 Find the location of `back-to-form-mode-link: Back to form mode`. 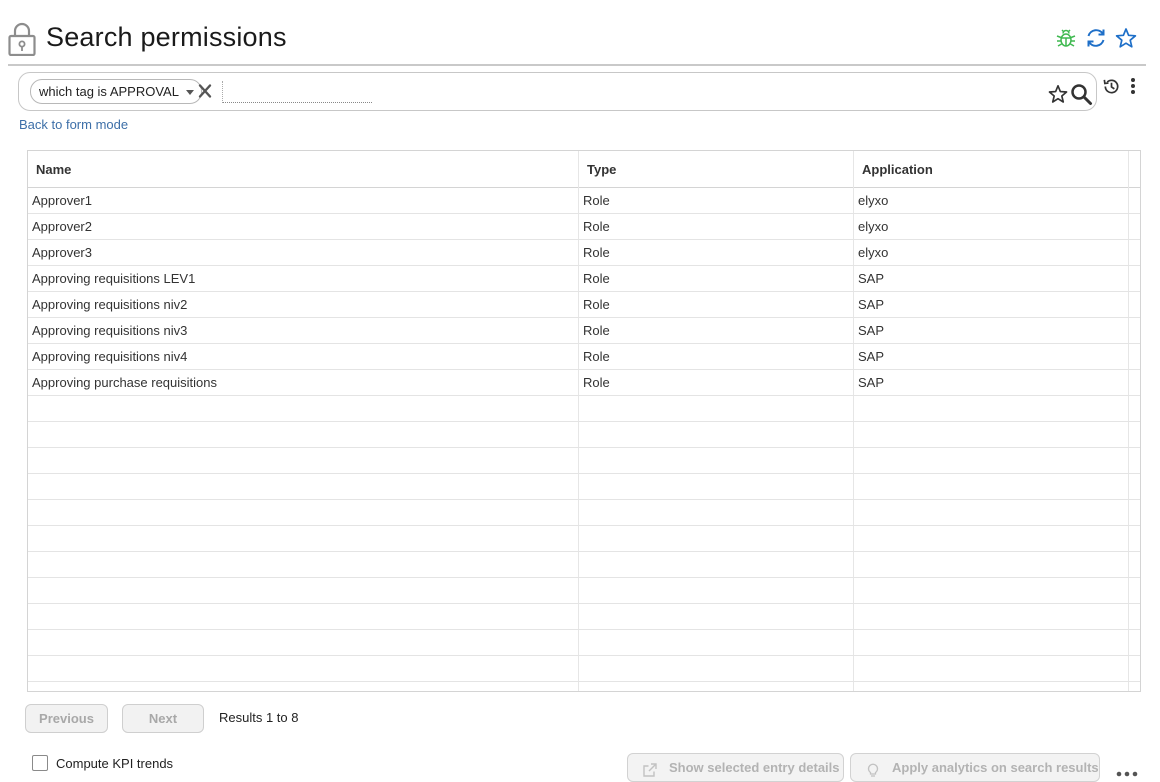

back-to-form-mode-link: Back to form mode is located at coordinates (73, 124).